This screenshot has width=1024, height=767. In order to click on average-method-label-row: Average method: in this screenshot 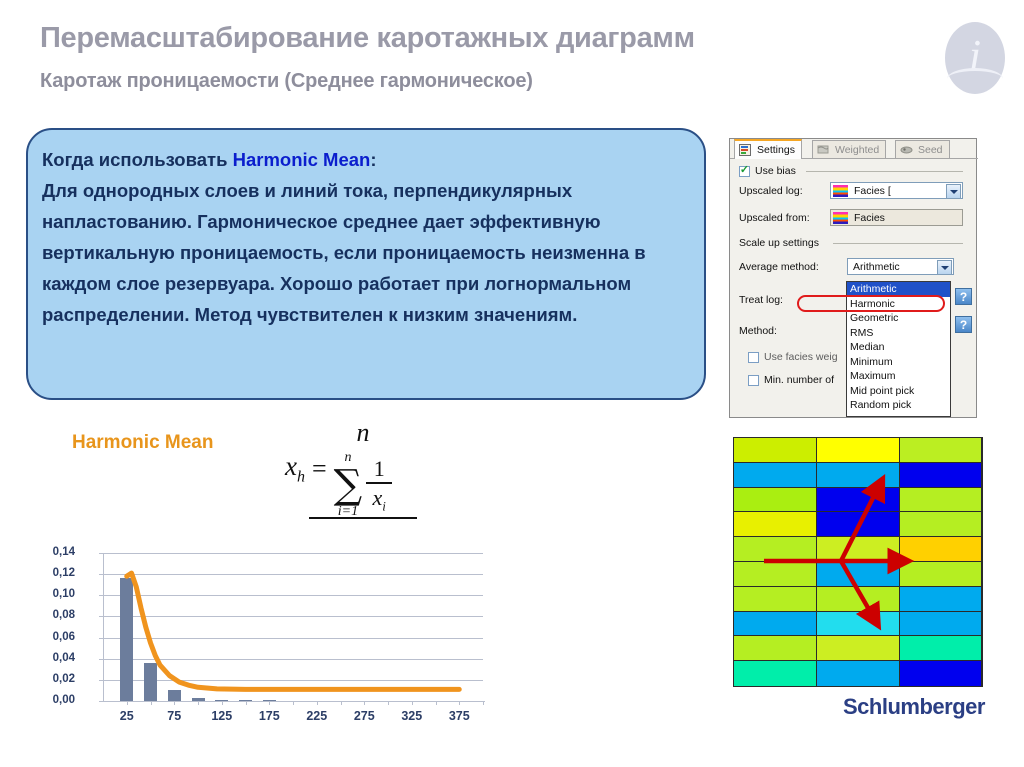, I will do `click(779, 267)`.